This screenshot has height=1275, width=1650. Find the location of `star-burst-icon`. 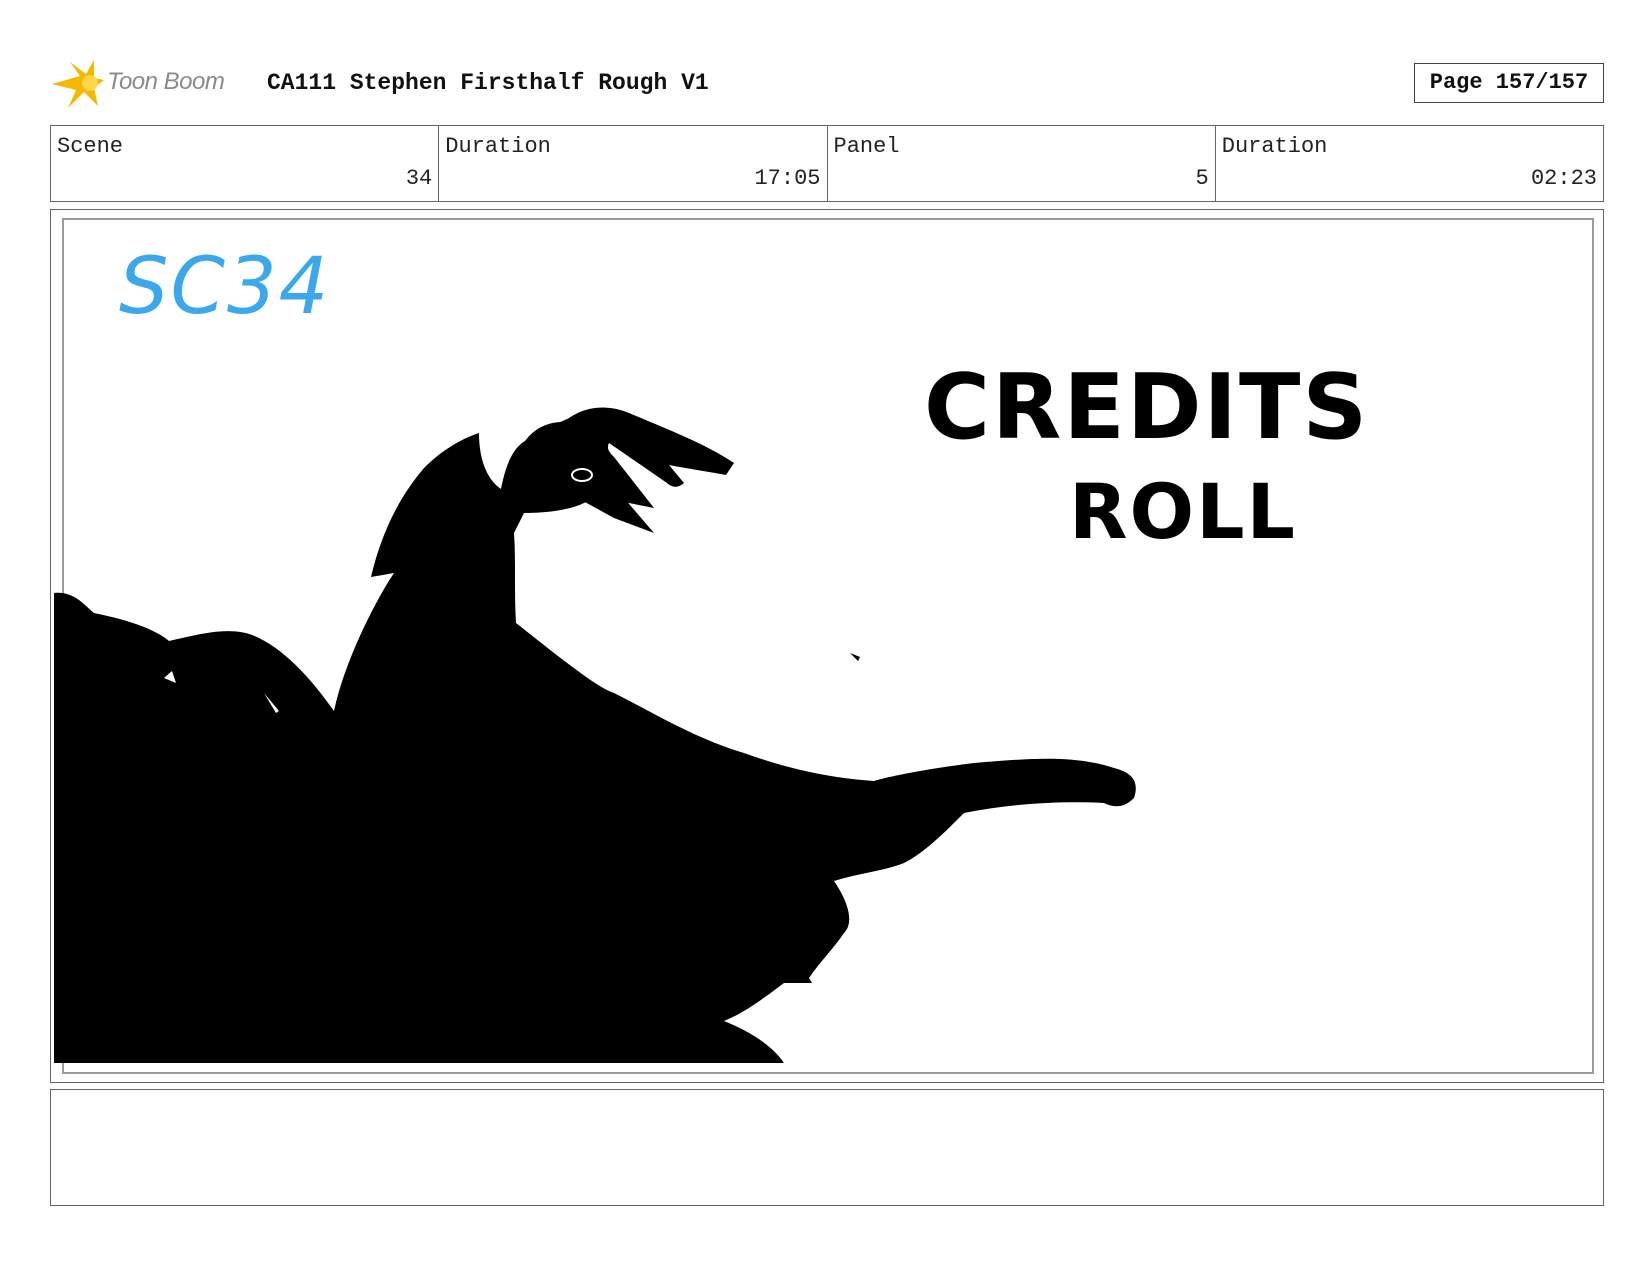

star-burst-icon is located at coordinates (78, 84).